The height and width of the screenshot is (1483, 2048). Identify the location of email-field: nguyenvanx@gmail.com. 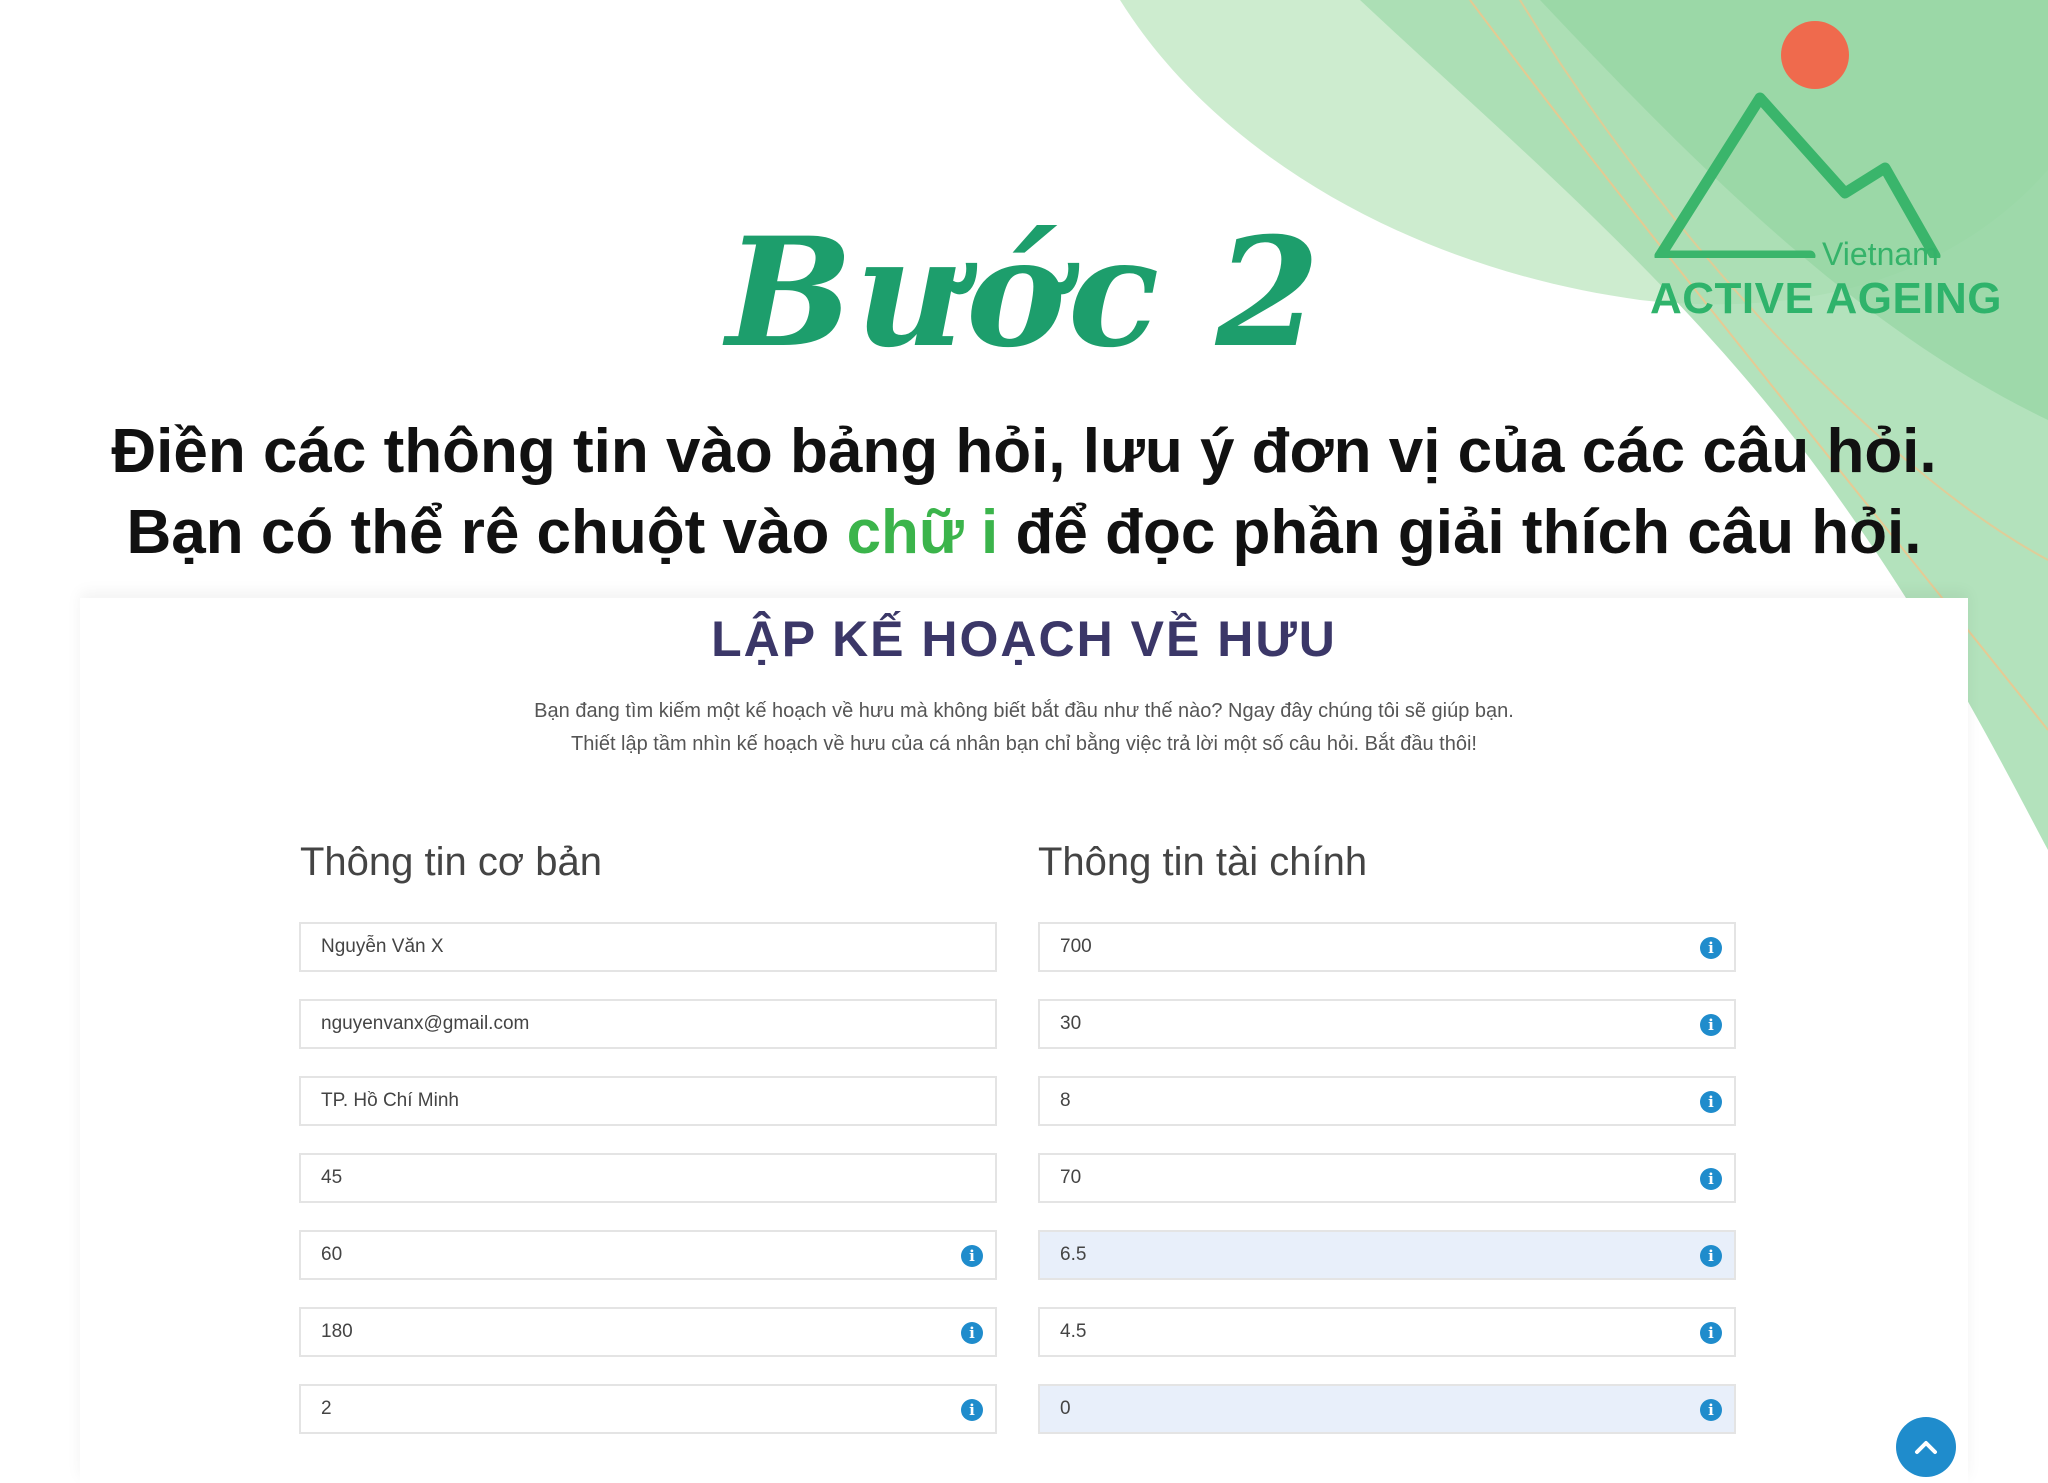
(648, 1024).